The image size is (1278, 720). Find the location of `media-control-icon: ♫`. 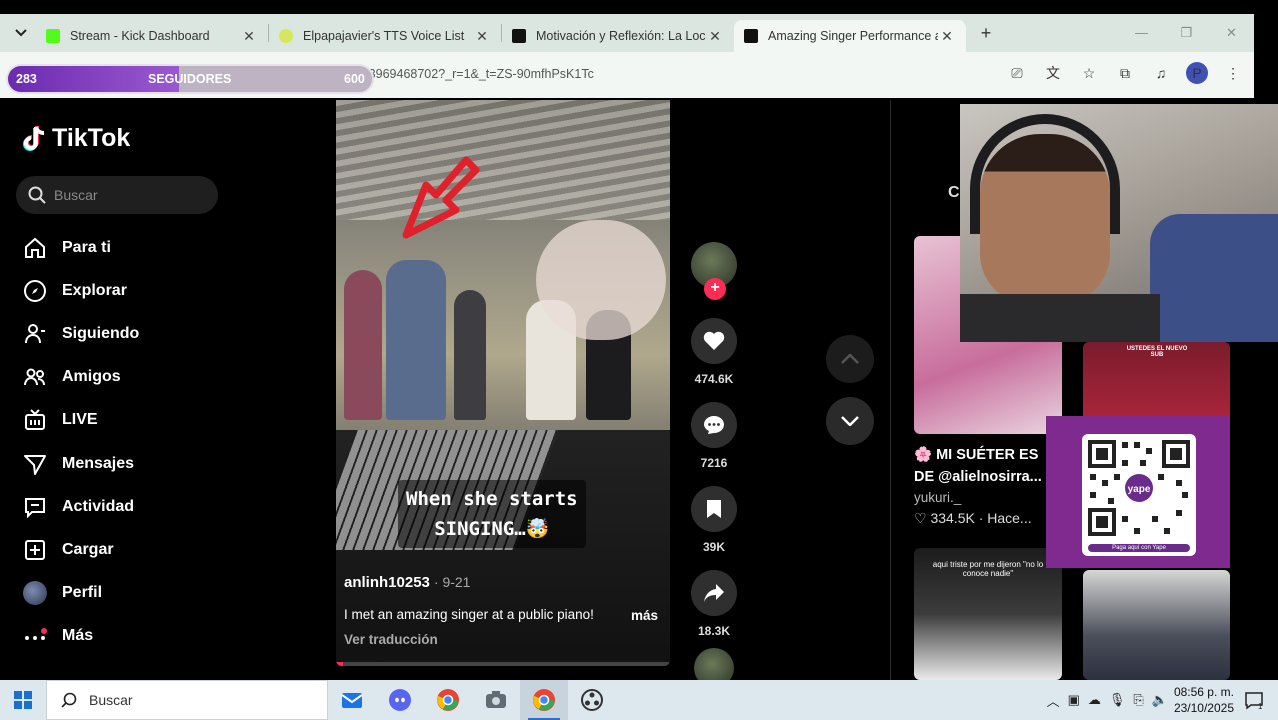

media-control-icon: ♫ is located at coordinates (1161, 73).